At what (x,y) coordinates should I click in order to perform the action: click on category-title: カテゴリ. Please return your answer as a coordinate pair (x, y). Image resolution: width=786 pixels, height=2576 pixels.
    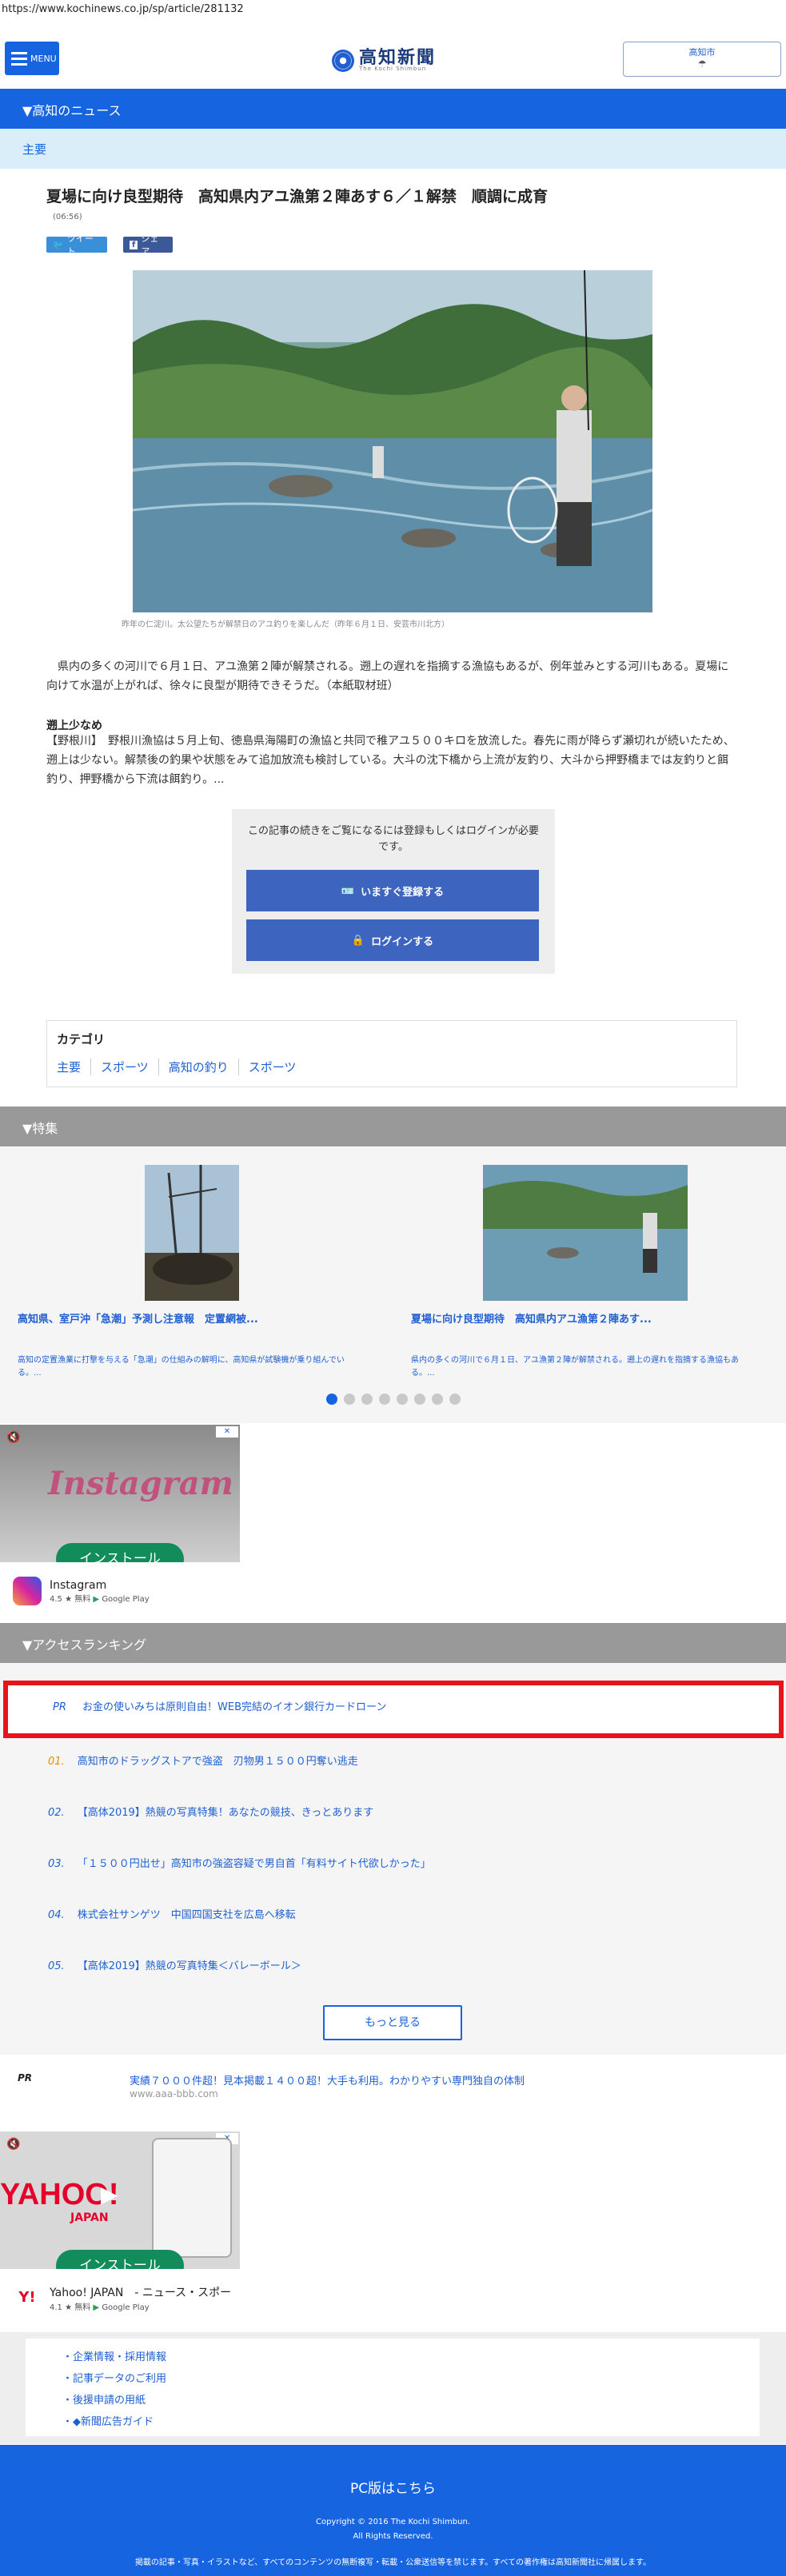
    Looking at the image, I should click on (82, 1039).